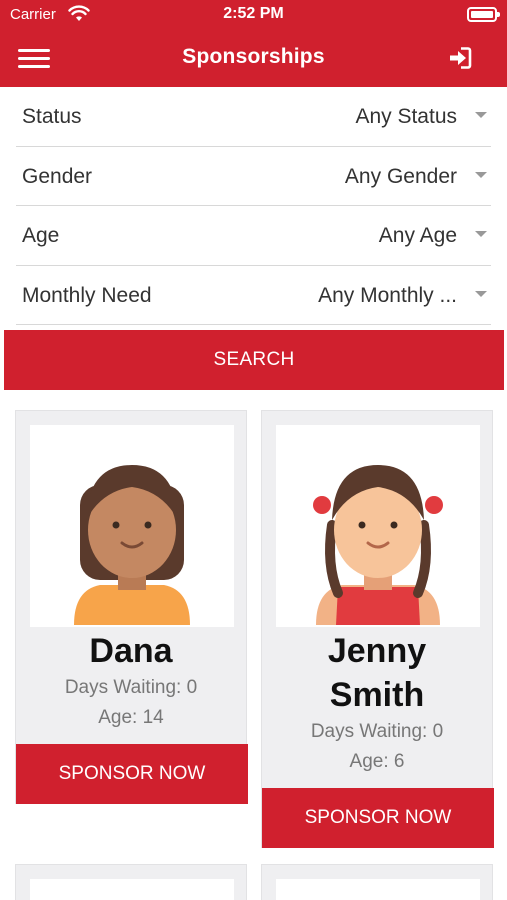  What do you see at coordinates (460, 58) in the screenshot?
I see `sign-in-icon` at bounding box center [460, 58].